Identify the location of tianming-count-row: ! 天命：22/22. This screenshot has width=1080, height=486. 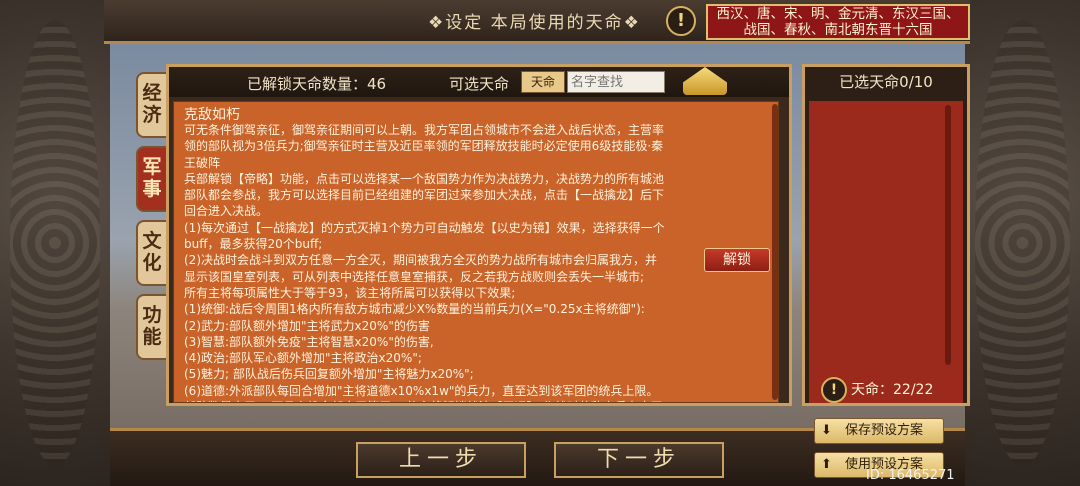
(877, 390).